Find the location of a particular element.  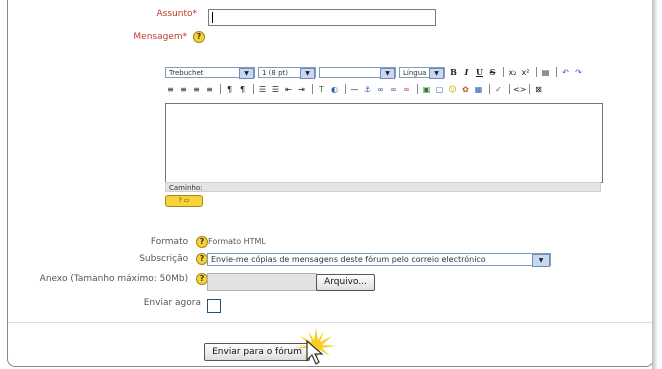

align-left-button: ≡ is located at coordinates (170, 89).